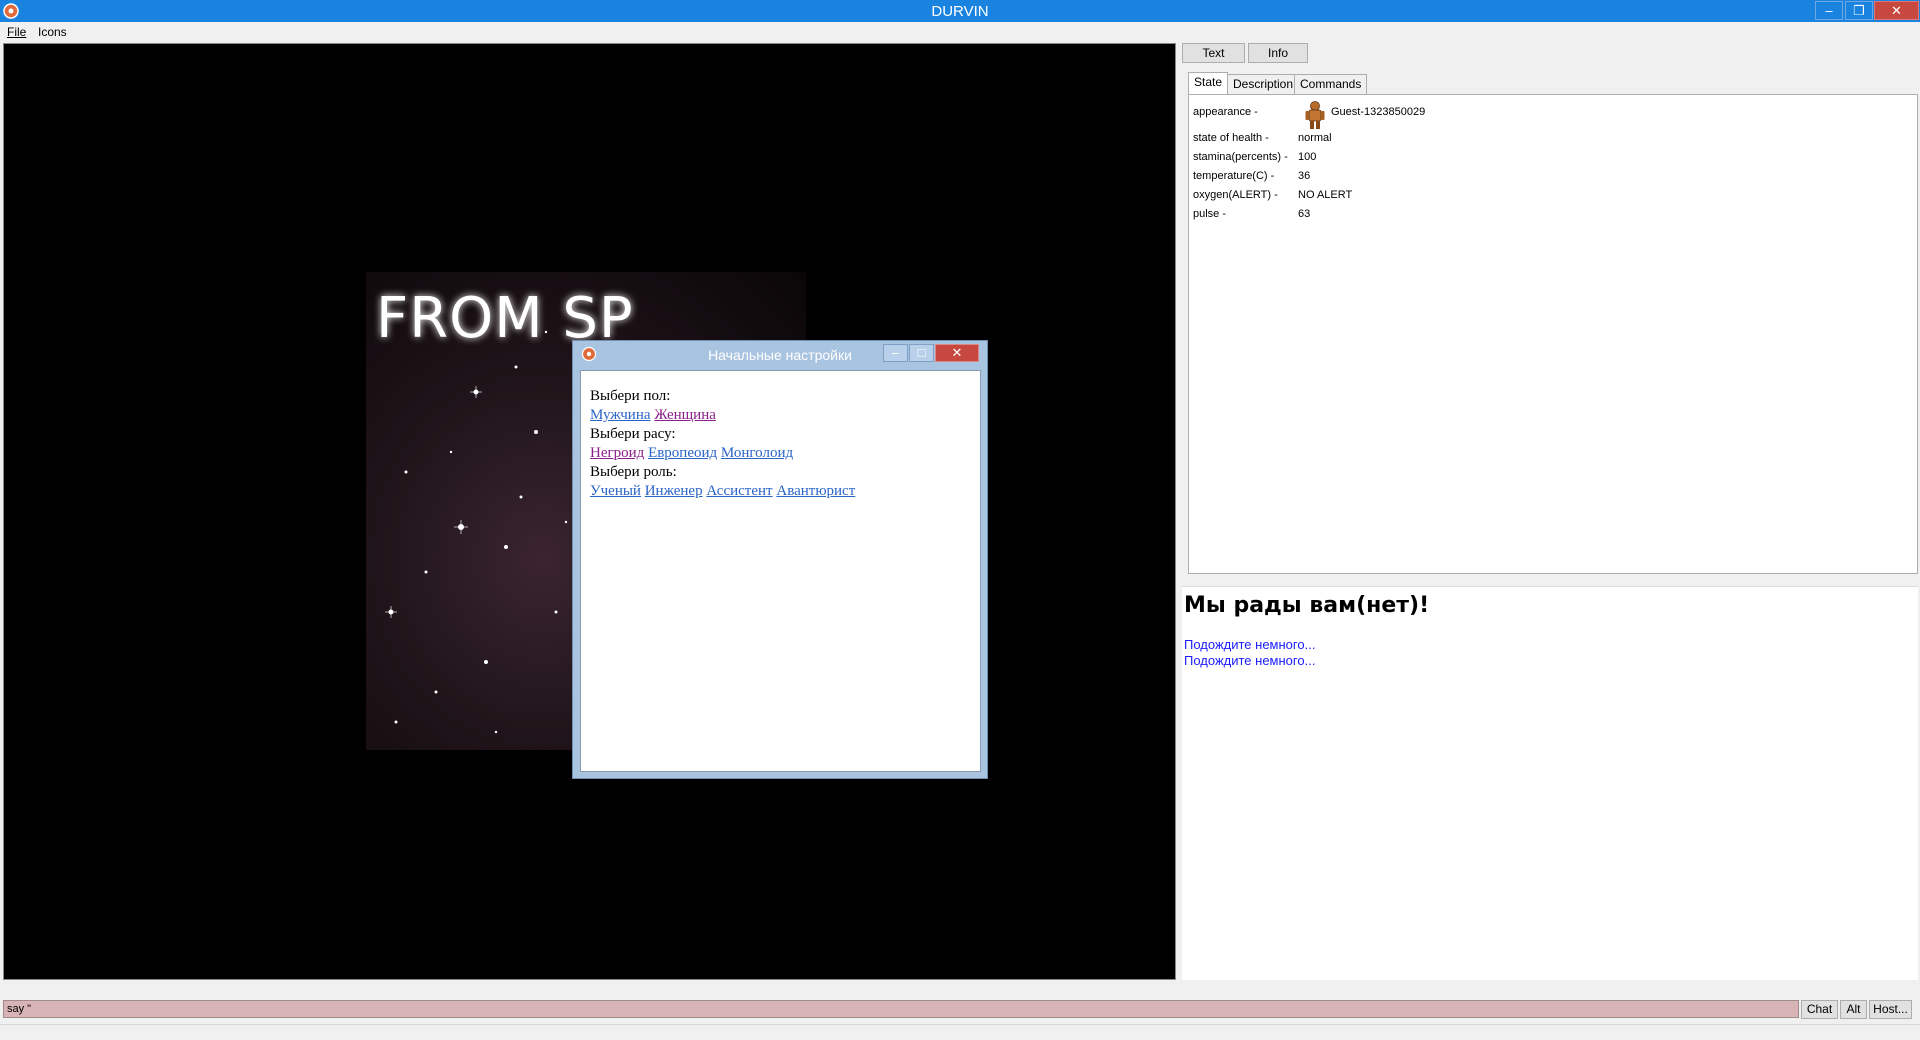 The height and width of the screenshot is (1040, 1920). Describe the element at coordinates (757, 453) in the screenshot. I see `race-option-mongoloid: Монголоид` at that location.